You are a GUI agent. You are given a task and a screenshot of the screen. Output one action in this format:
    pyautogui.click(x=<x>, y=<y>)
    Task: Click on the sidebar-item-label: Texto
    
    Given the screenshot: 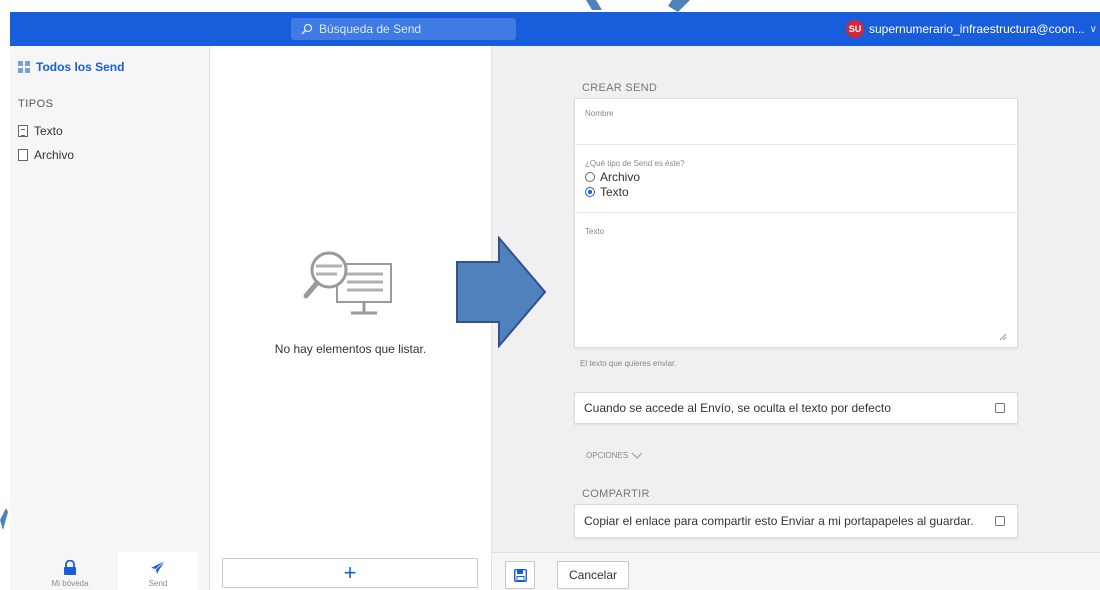 What is the action you would take?
    pyautogui.click(x=48, y=131)
    